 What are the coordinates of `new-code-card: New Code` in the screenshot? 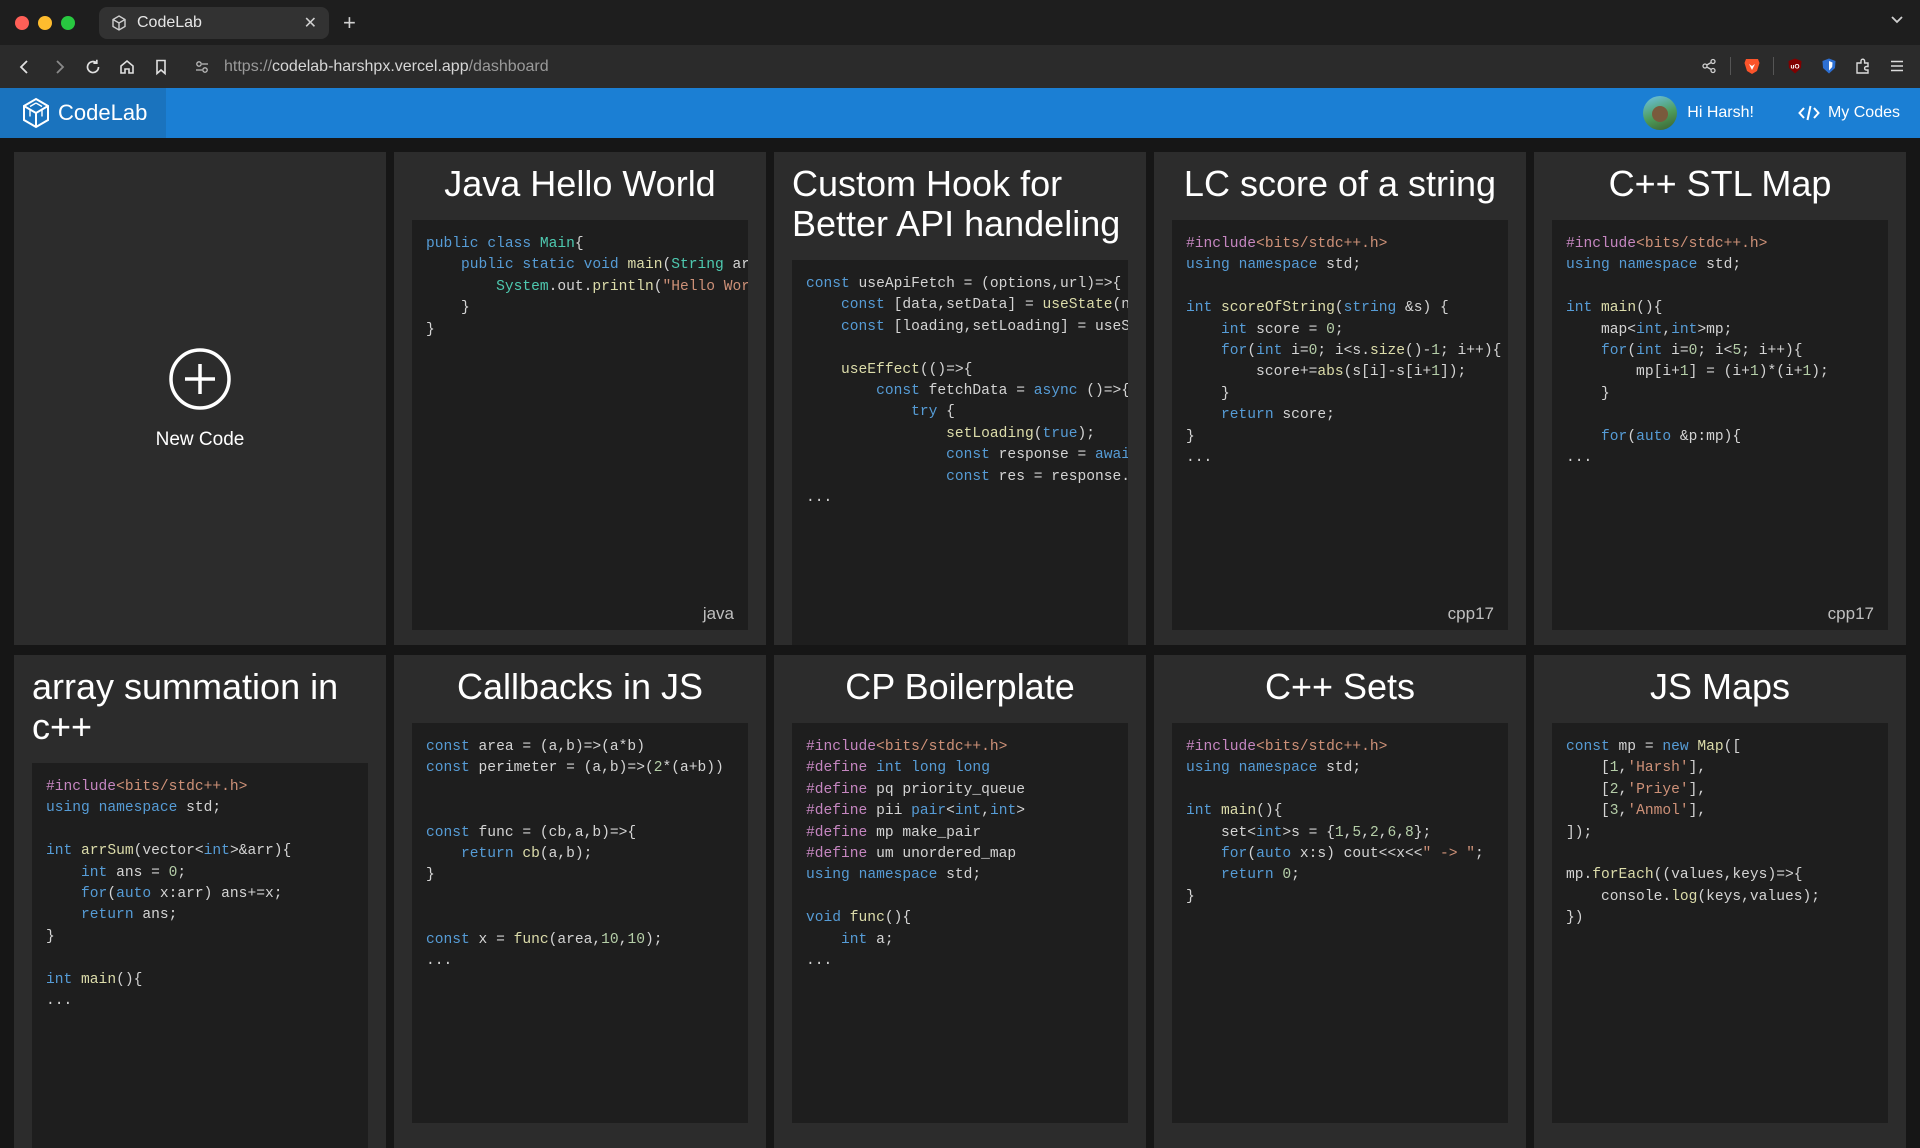 It's located at (200, 398).